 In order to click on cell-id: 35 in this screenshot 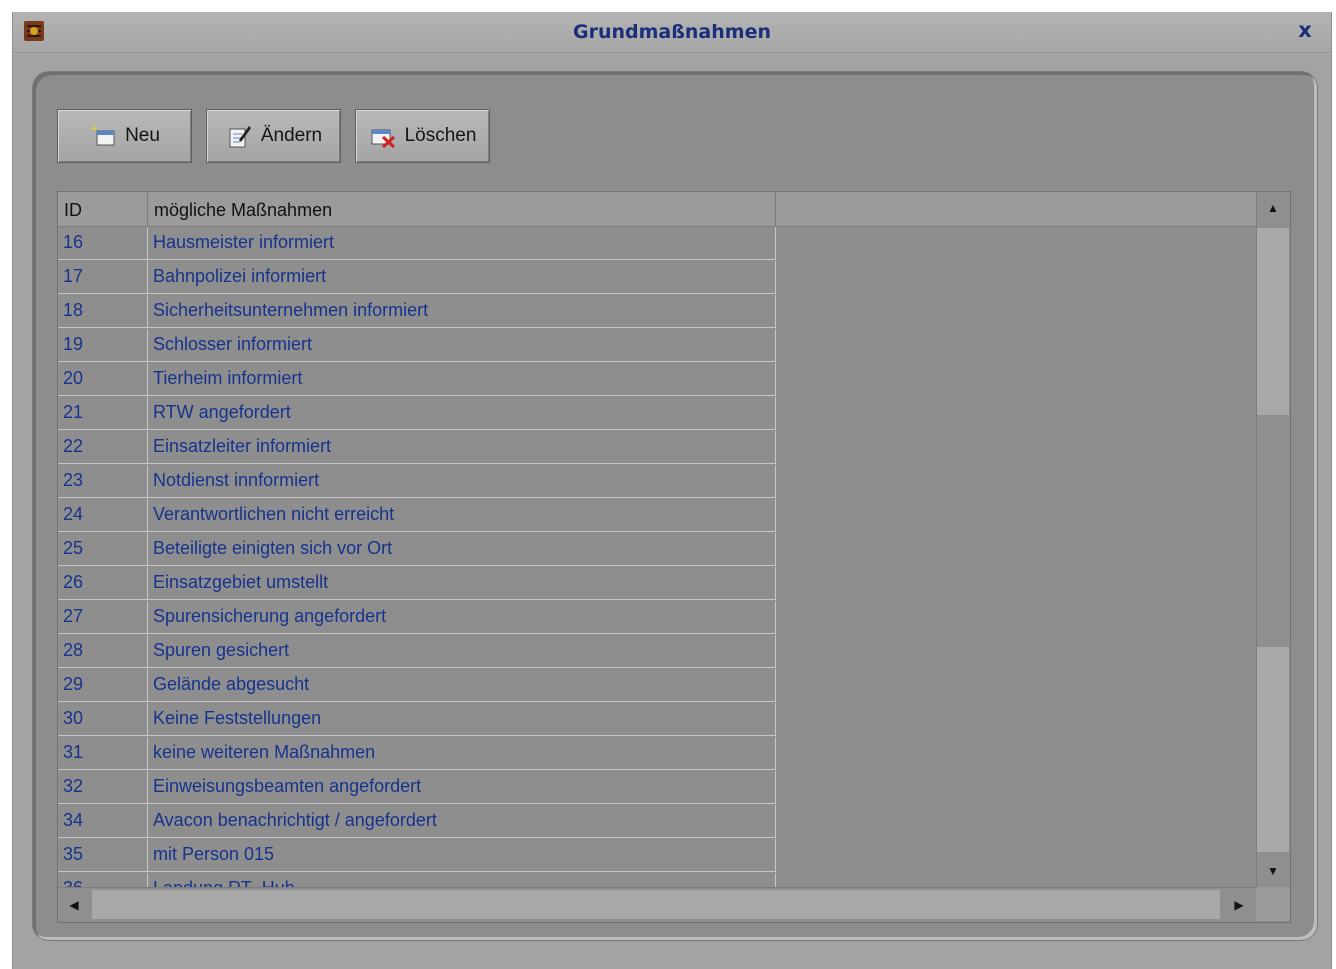, I will do `click(103, 855)`.